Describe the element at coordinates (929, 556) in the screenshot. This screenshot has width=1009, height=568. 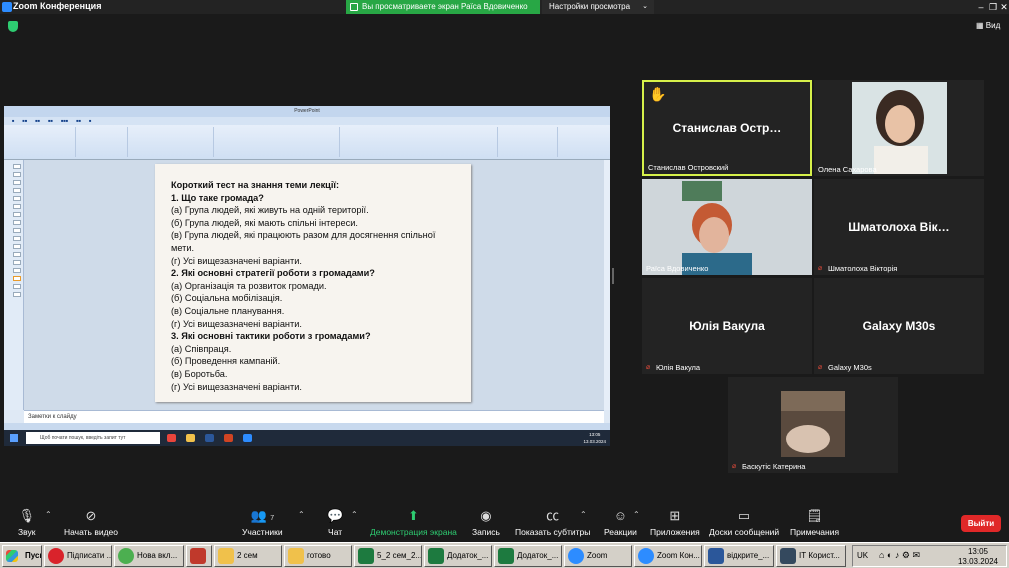
I see `system-tray: UK ⌂ ◐ ♪ ⚙ ✉ 13:05 13.03.2024` at that location.